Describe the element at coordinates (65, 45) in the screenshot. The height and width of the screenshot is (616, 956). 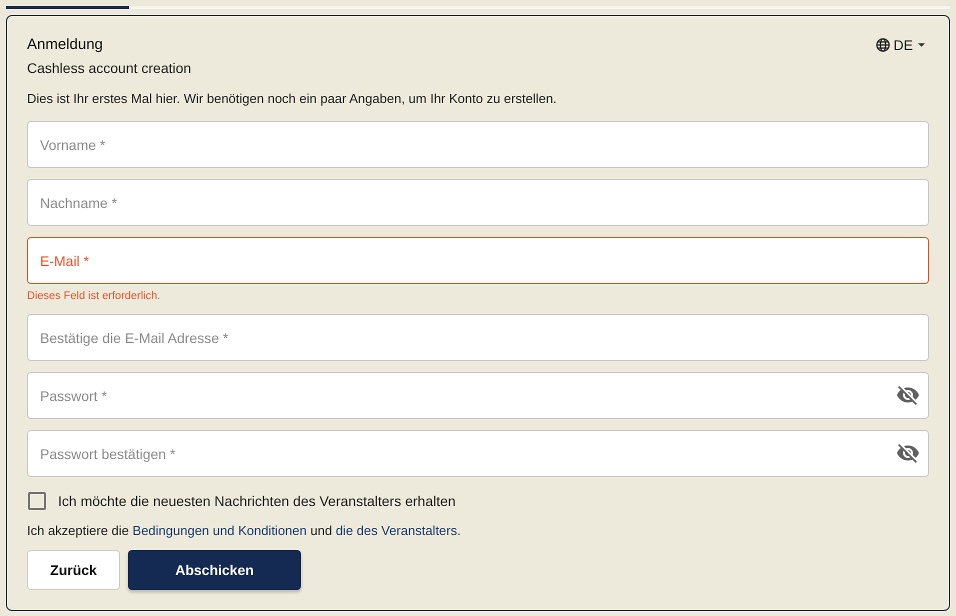
I see `form-title: Anmeldung` at that location.